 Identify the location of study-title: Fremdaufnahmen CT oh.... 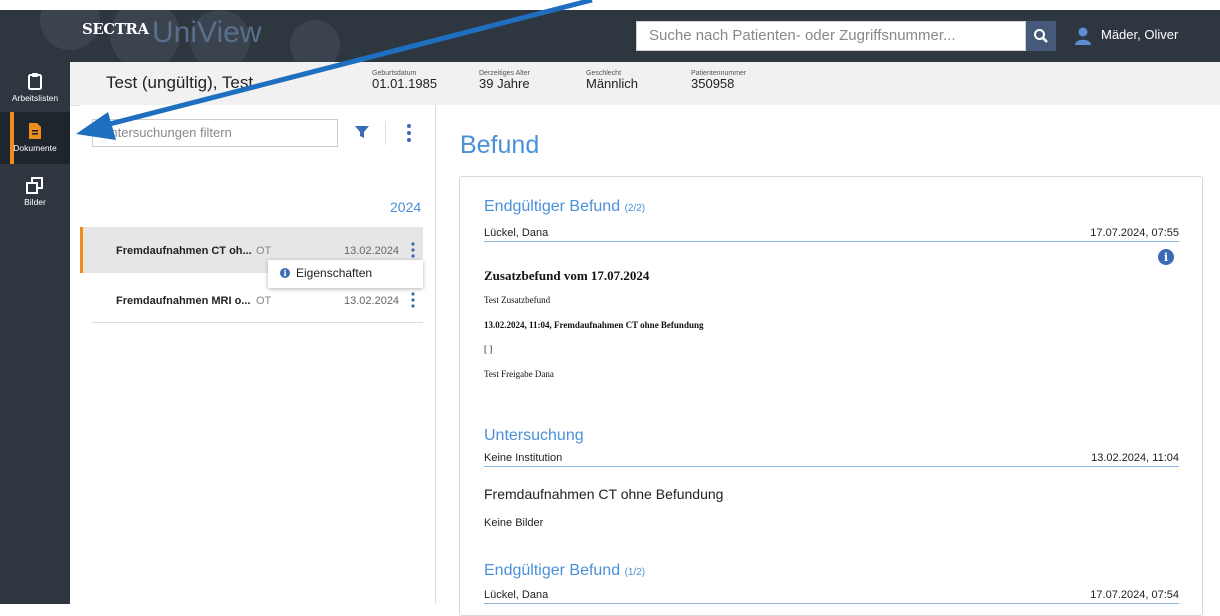
(184, 251).